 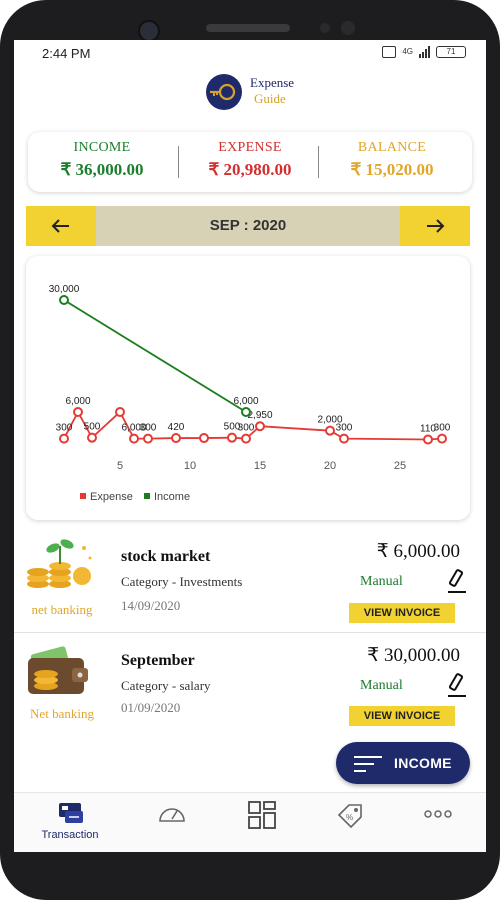 What do you see at coordinates (62, 562) in the screenshot?
I see `money-plant-icon` at bounding box center [62, 562].